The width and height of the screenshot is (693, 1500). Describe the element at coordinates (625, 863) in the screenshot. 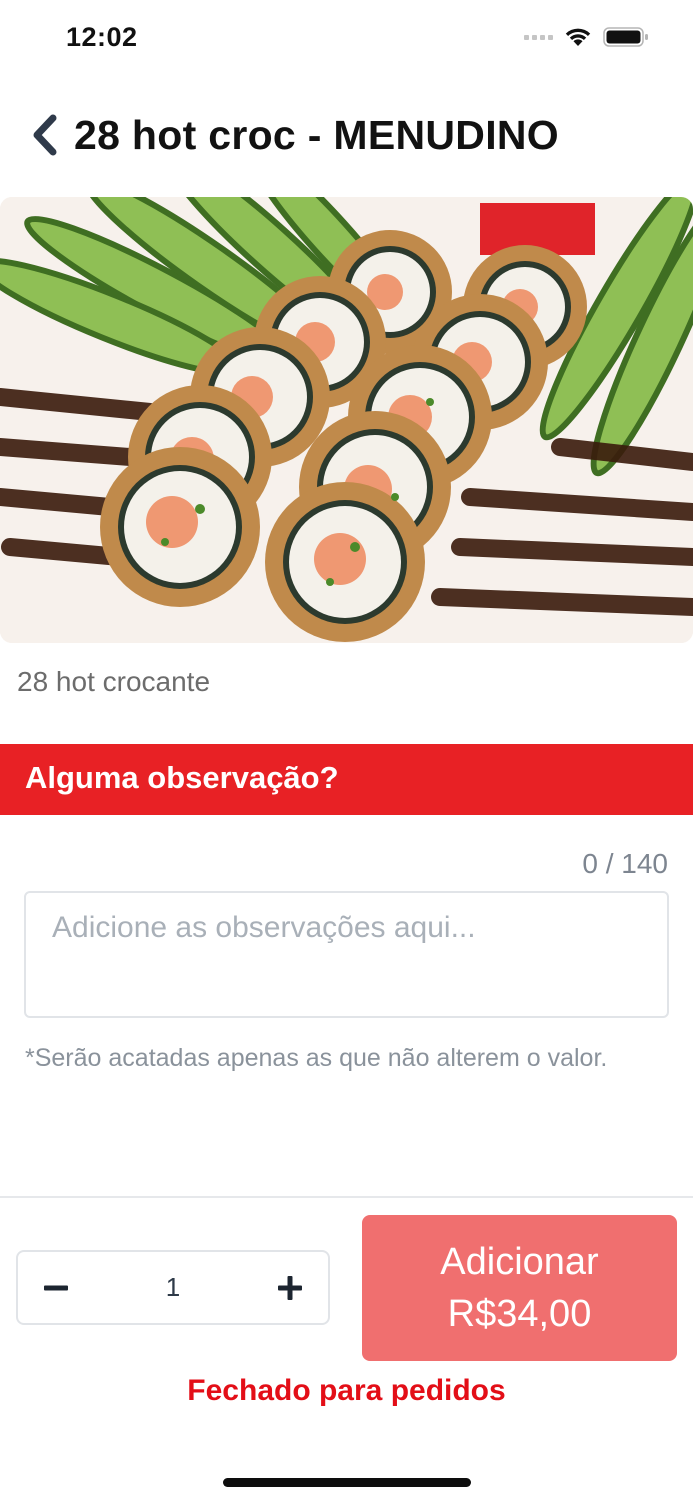

I see `character-counter: 0 / 140` at that location.